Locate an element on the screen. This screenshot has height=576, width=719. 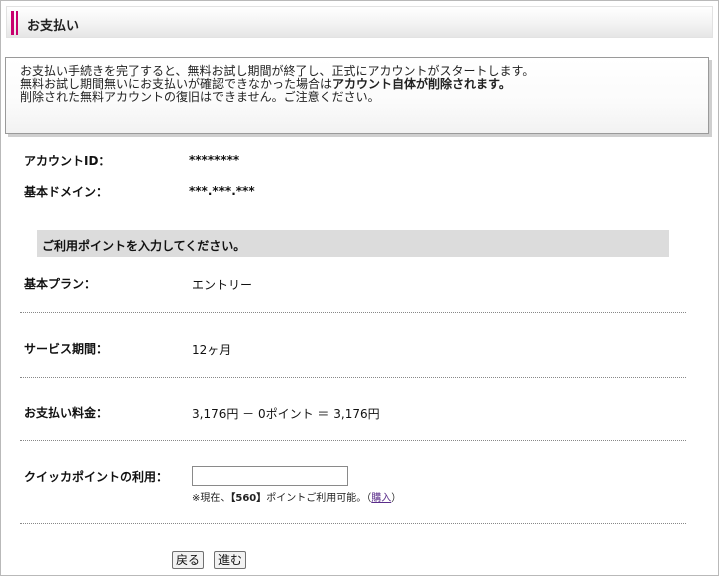
next-button: 進む is located at coordinates (230, 560).